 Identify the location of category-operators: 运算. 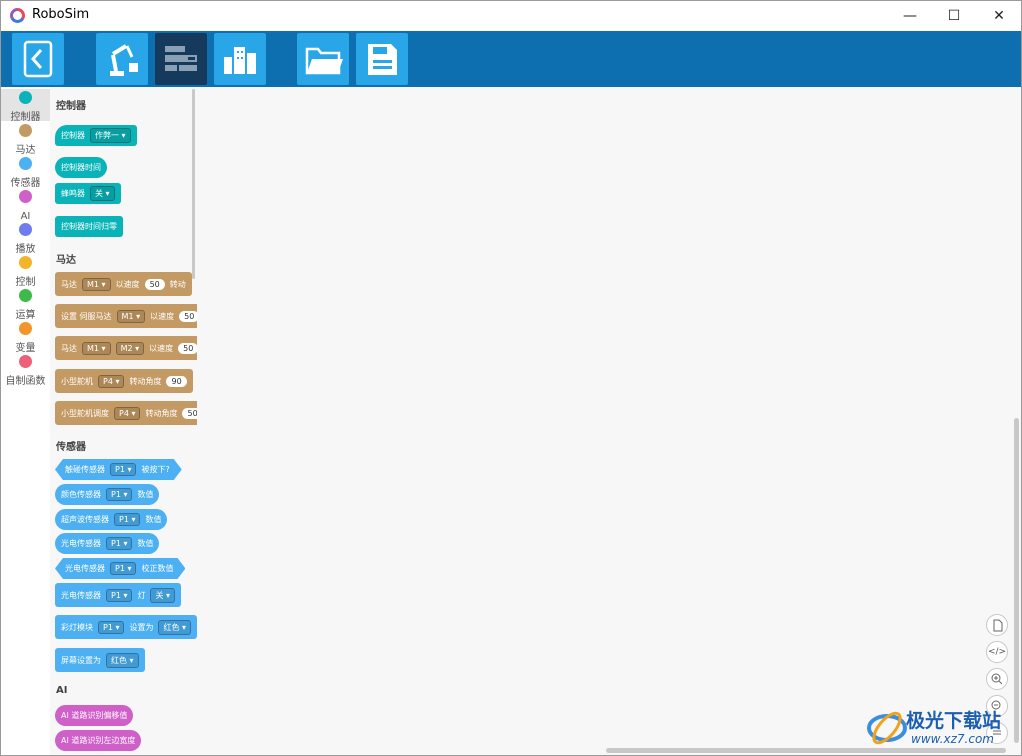
(25, 304).